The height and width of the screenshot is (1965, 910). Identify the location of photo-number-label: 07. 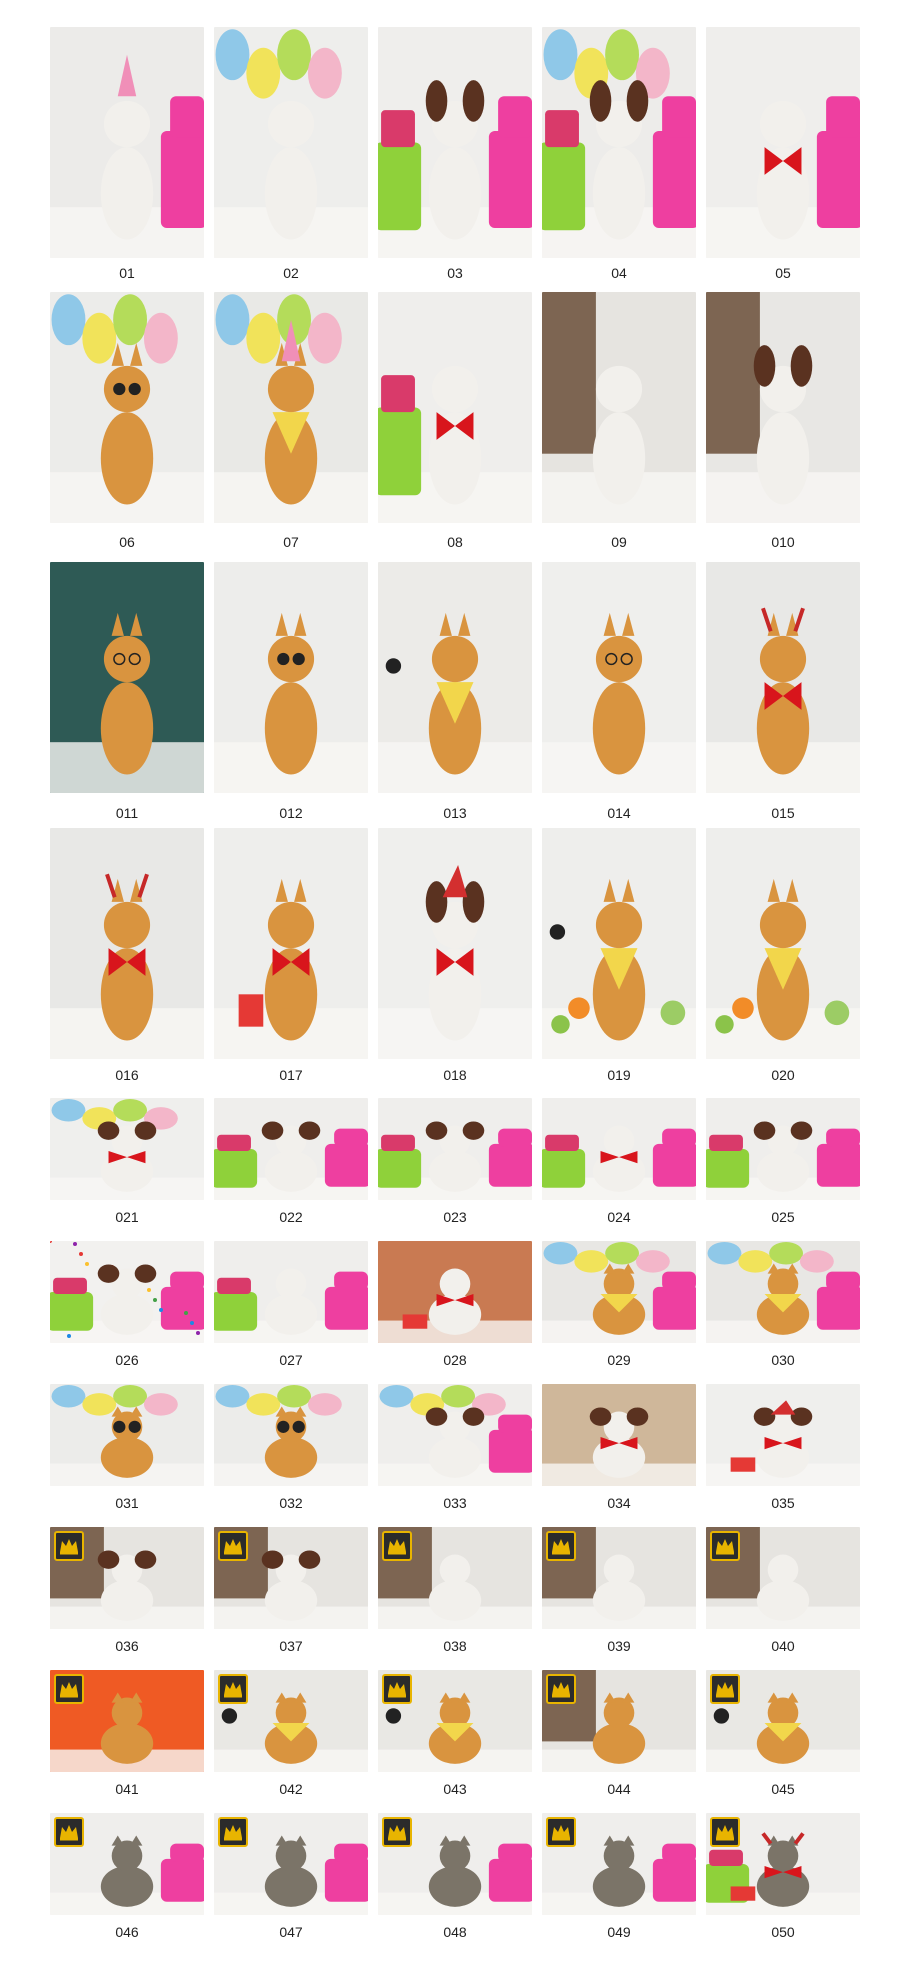
(291, 542).